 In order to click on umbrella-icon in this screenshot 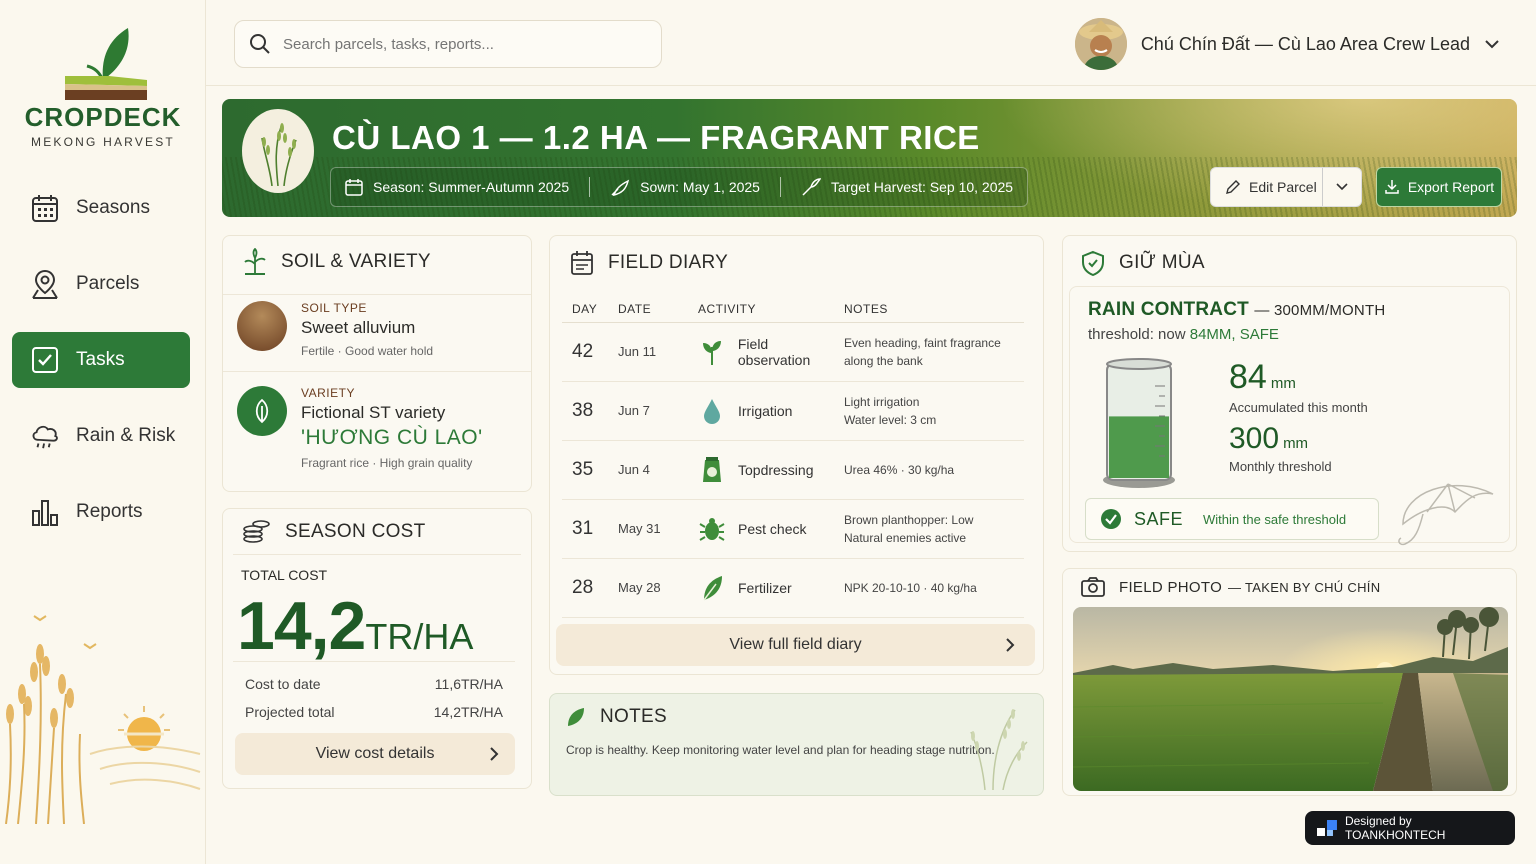, I will do `click(1446, 514)`.